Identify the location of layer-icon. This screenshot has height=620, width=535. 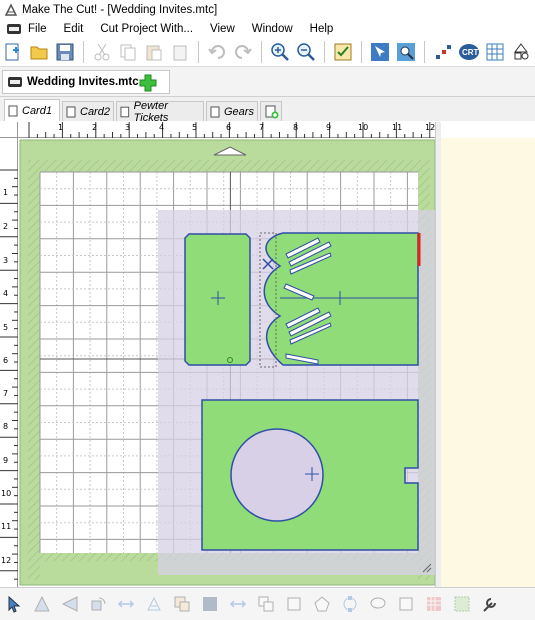
(462, 604).